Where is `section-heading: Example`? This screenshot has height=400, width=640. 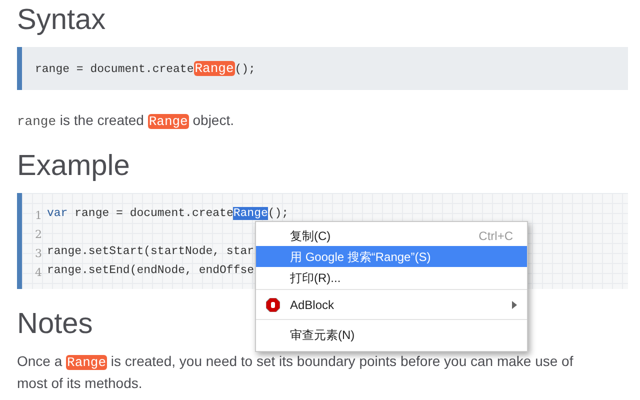
section-heading: Example is located at coordinates (73, 166).